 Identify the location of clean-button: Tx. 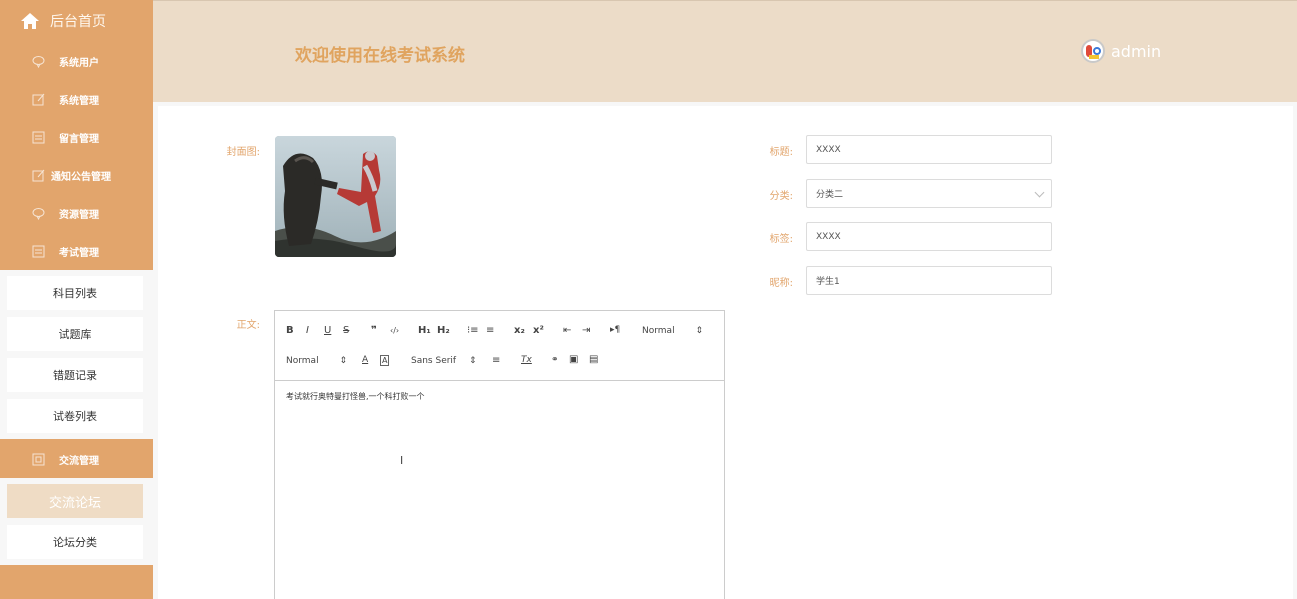
(526, 360).